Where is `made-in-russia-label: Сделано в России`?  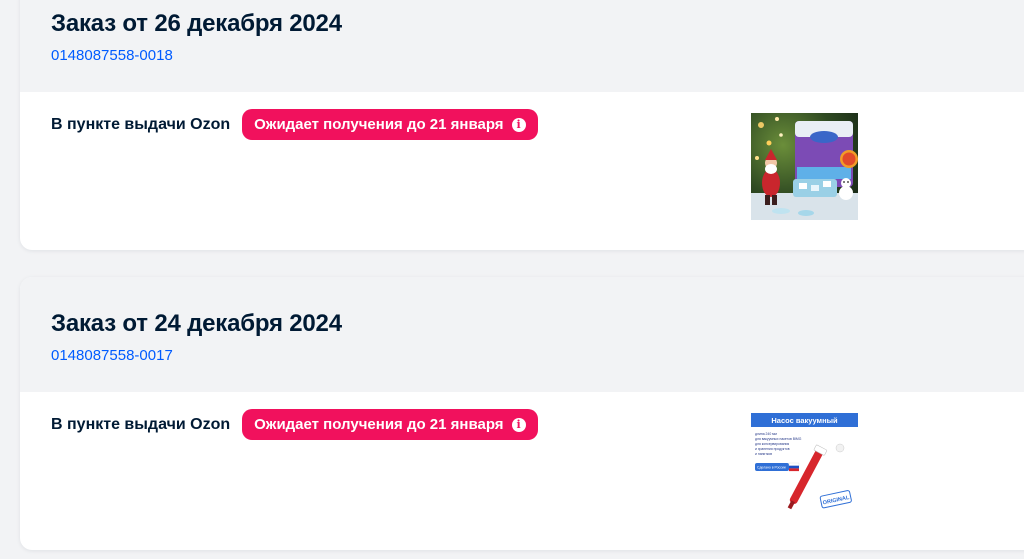
made-in-russia-label: Сделано в России is located at coordinates (771, 468).